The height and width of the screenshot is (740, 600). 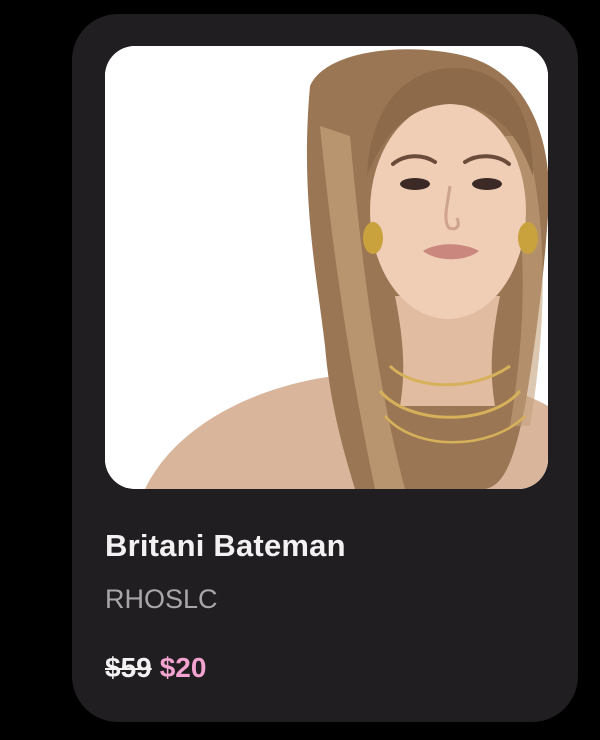 What do you see at coordinates (161, 599) in the screenshot?
I see `show-name: RHOSLC` at bounding box center [161, 599].